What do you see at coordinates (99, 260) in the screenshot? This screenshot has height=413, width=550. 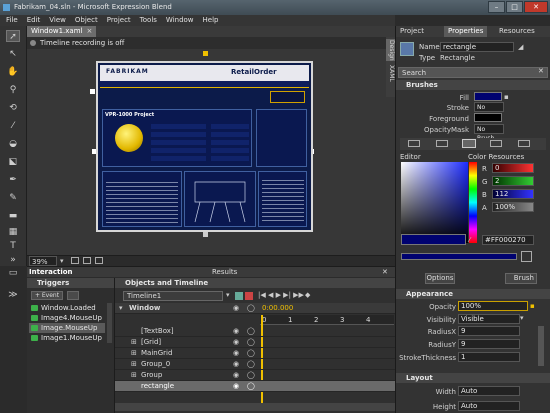 I see `snap-lines-icon` at bounding box center [99, 260].